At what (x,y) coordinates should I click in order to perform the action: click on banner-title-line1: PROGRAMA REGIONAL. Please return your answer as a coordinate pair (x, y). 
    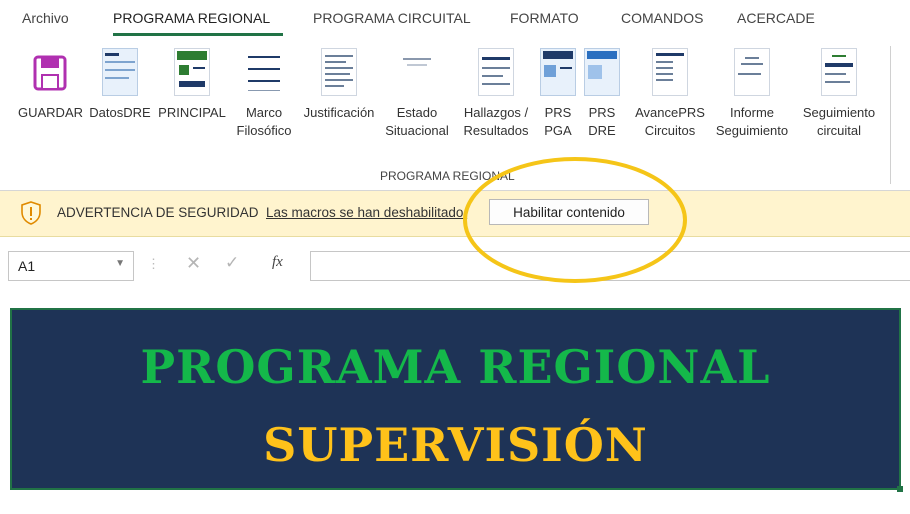
    Looking at the image, I should click on (455, 367).